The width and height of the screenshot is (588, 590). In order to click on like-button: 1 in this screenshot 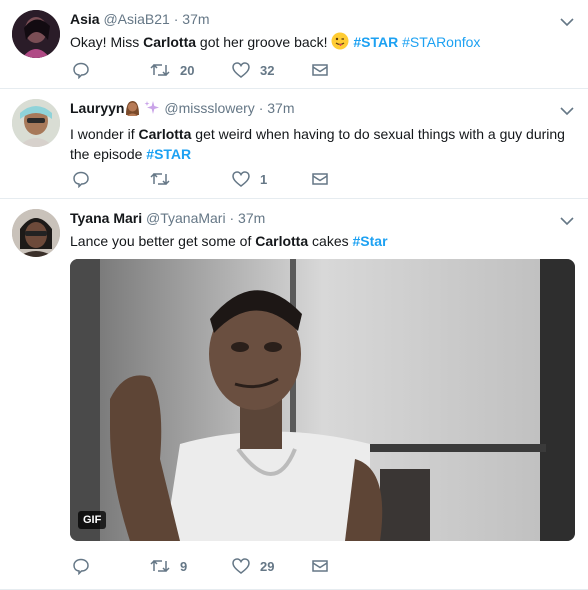, I will do `click(249, 179)`.